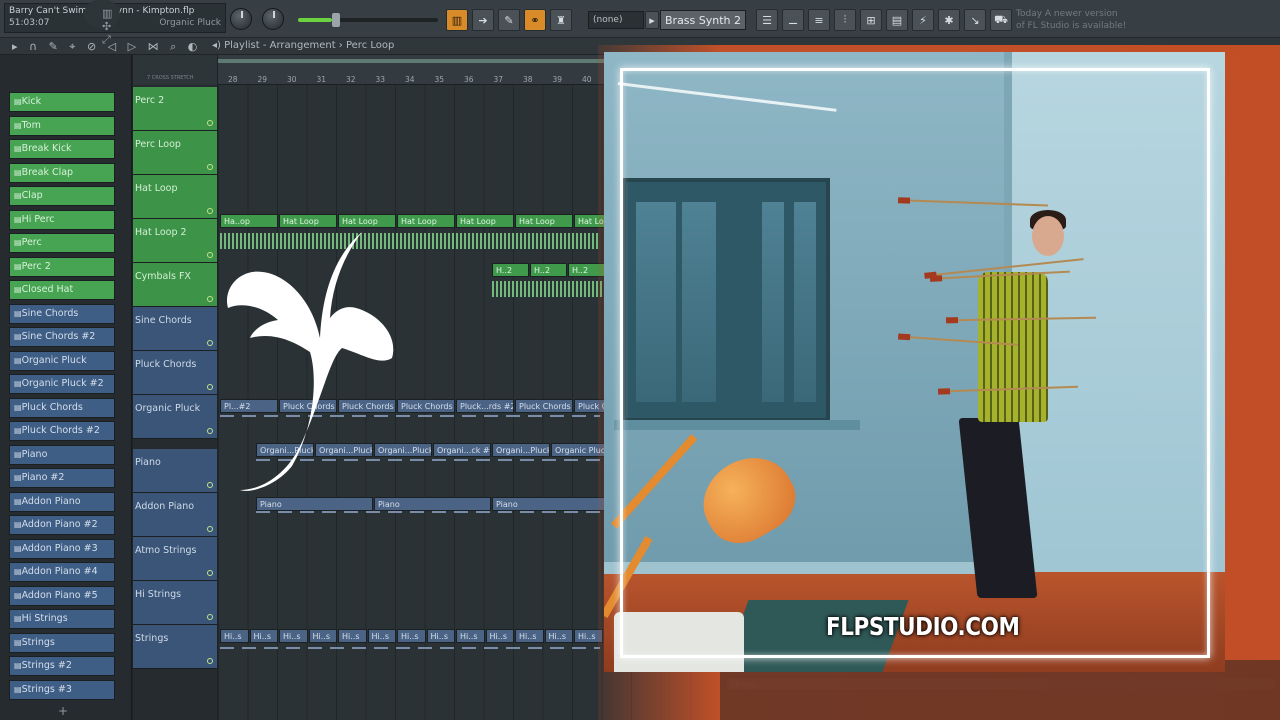 This screenshot has height=720, width=1280. Describe the element at coordinates (62, 243) in the screenshot. I see `channel-perc: Perc` at that location.